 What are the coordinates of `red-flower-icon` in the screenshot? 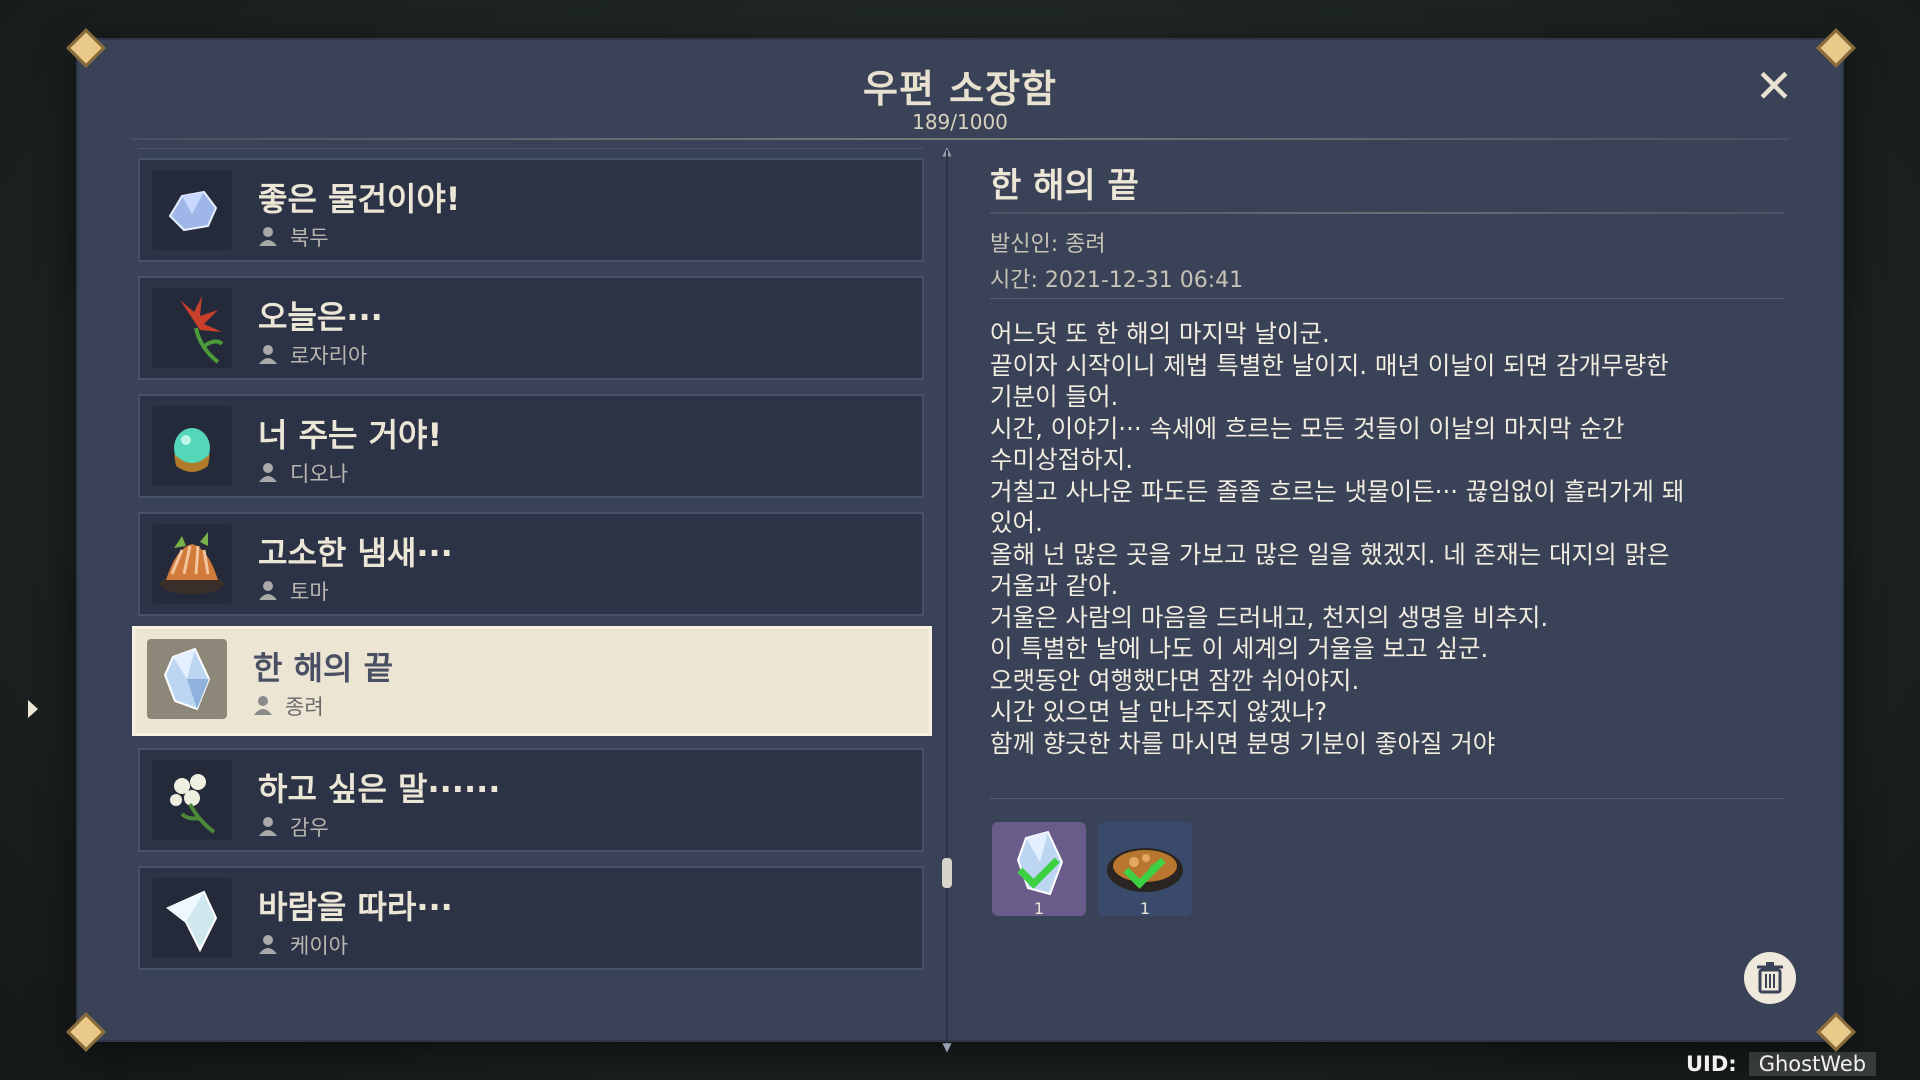 It's located at (192, 328).